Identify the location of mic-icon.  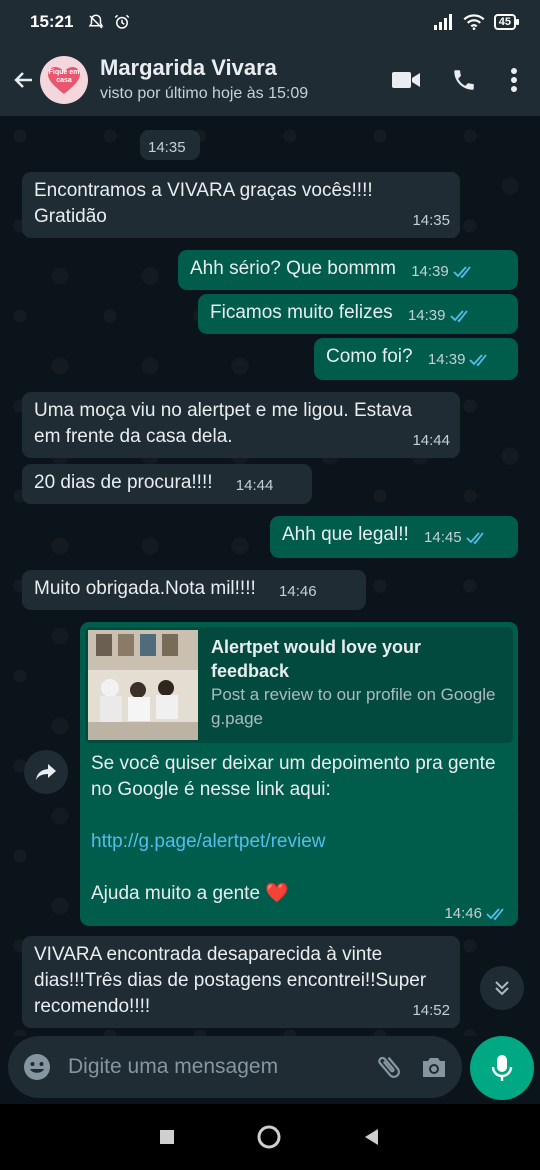
(502, 1068).